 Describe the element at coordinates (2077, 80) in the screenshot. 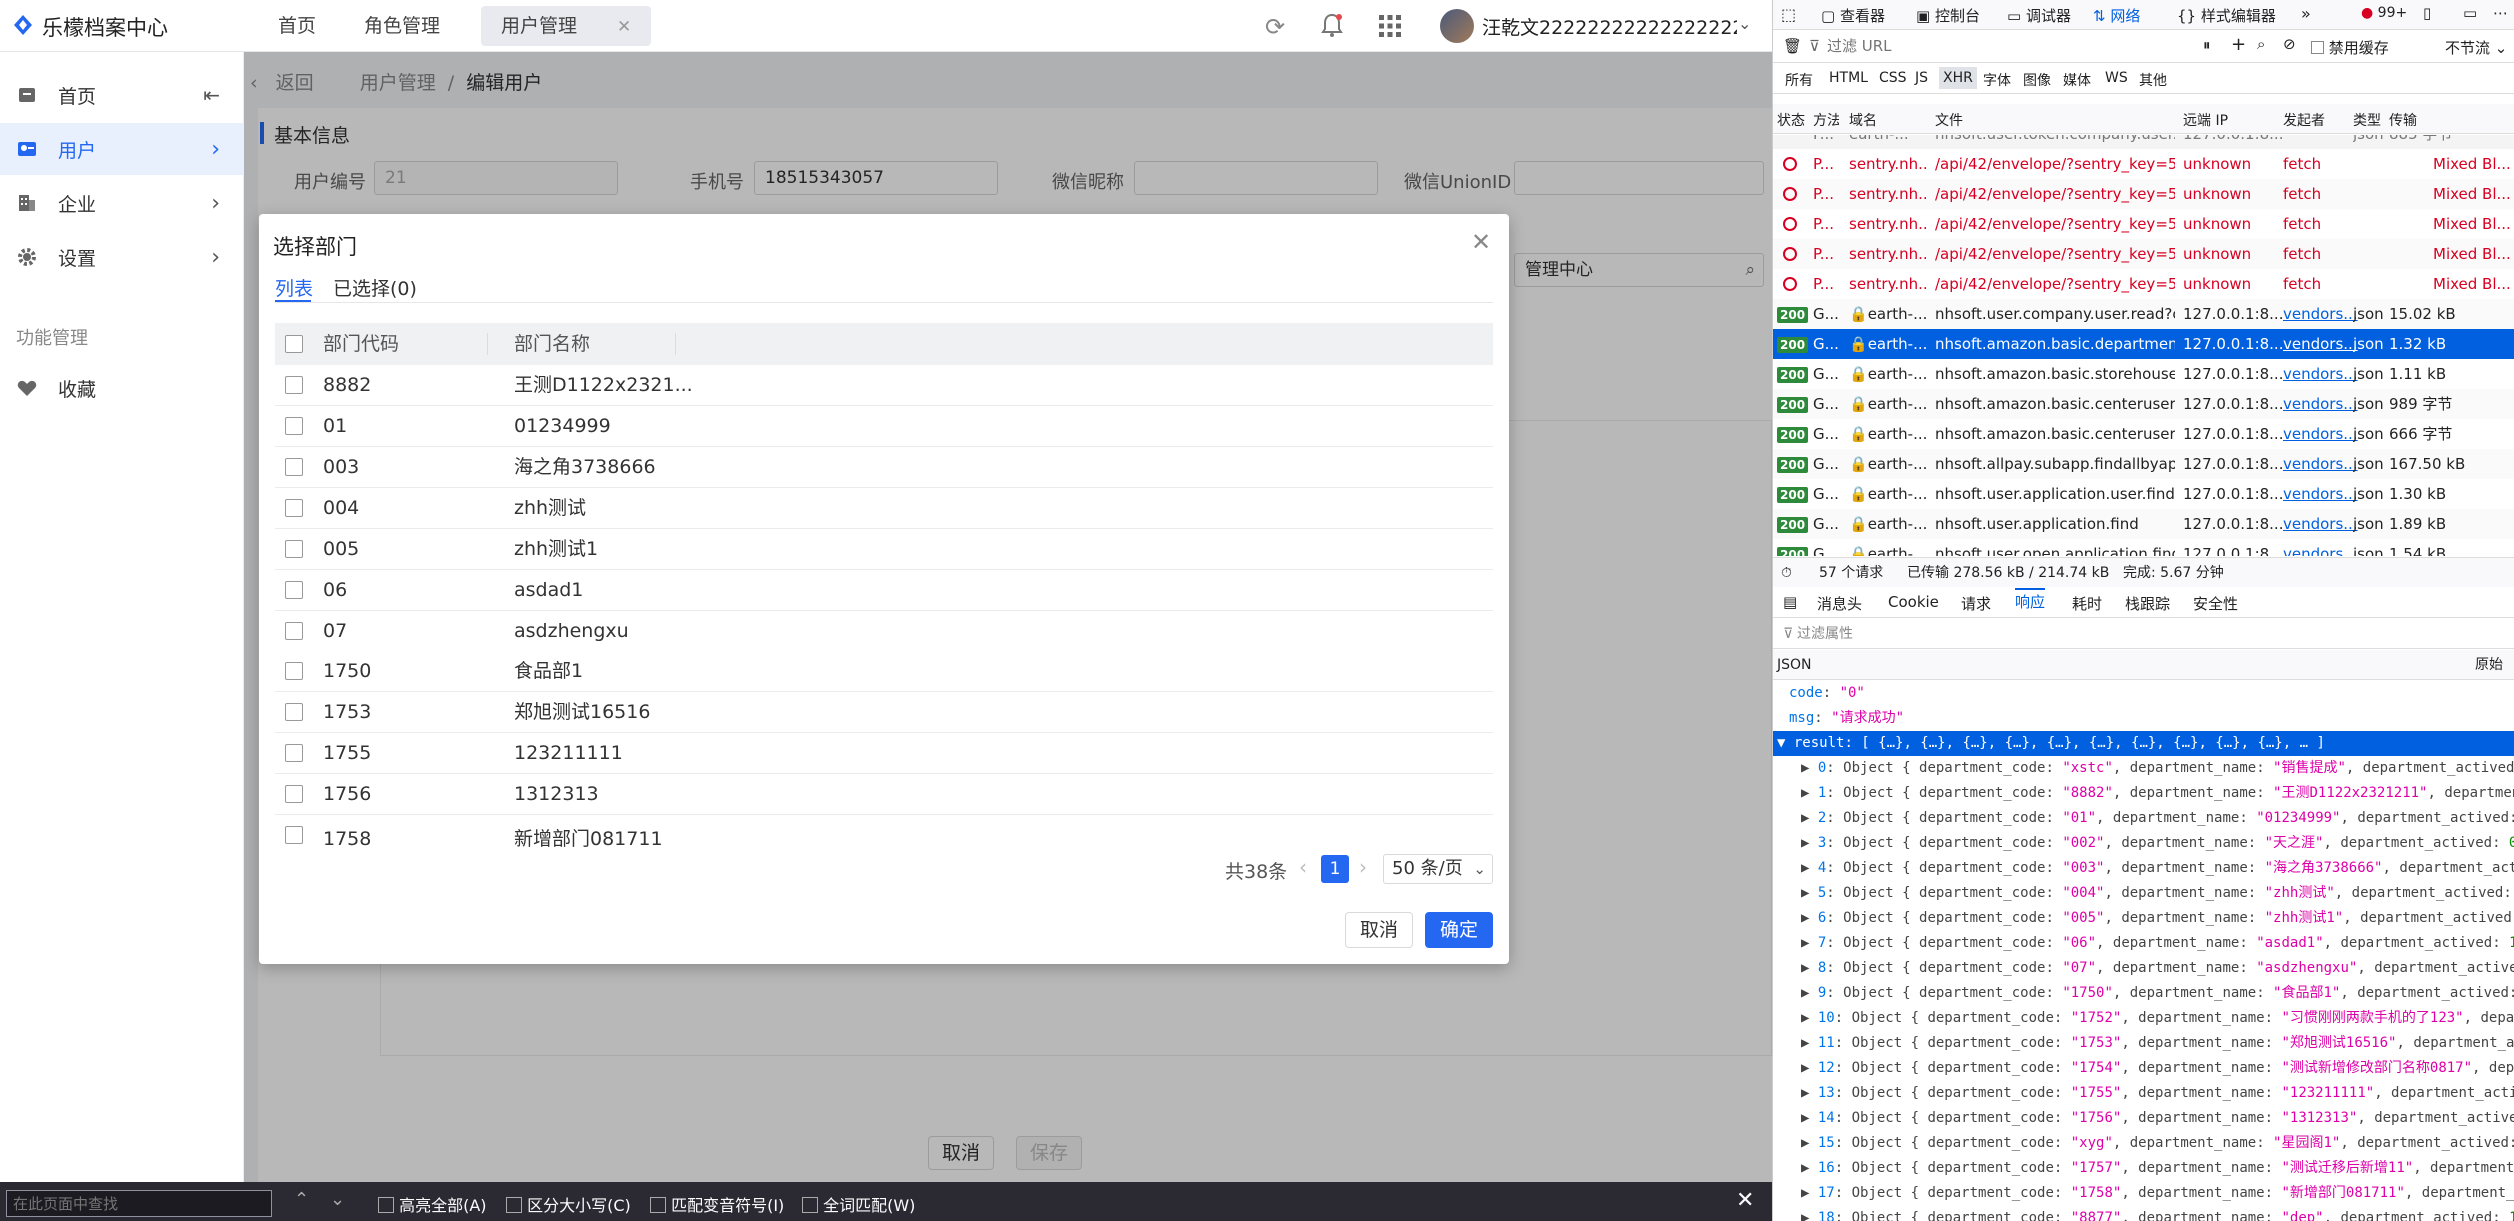

I see `type-filter-media: 媒体` at that location.